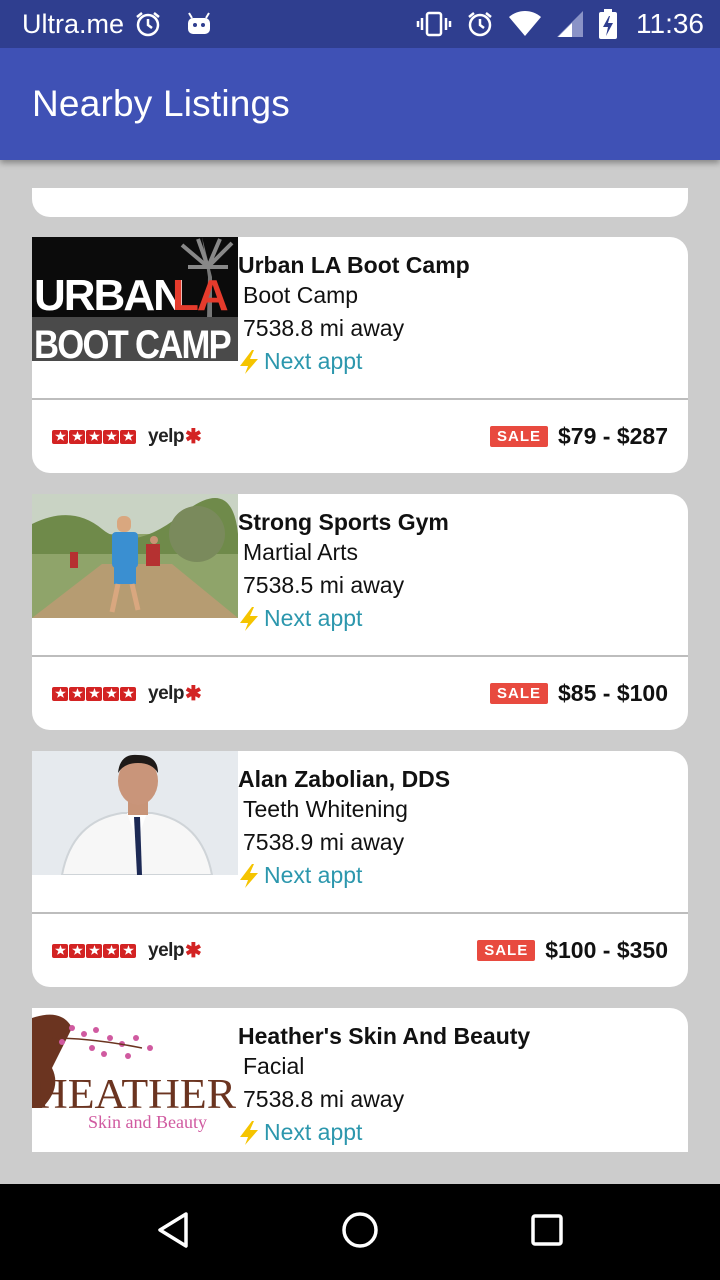 Image resolution: width=720 pixels, height=1280 pixels. What do you see at coordinates (570, 24) in the screenshot?
I see `signal-icon` at bounding box center [570, 24].